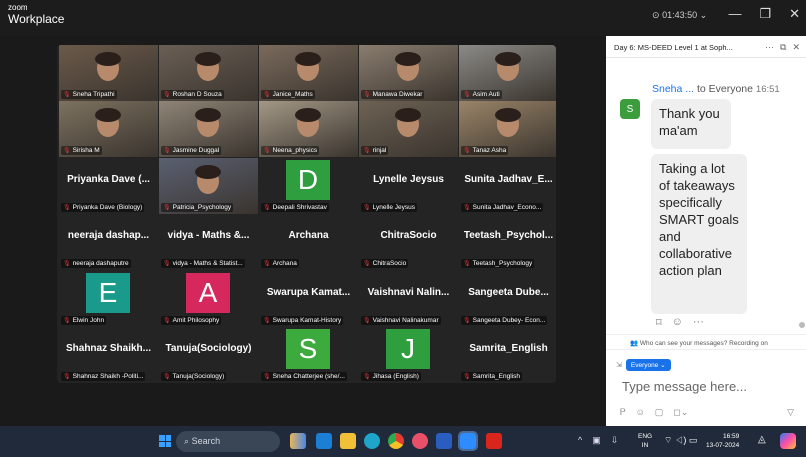 This screenshot has height=457, width=806. I want to click on edge-icon, so click(372, 441).